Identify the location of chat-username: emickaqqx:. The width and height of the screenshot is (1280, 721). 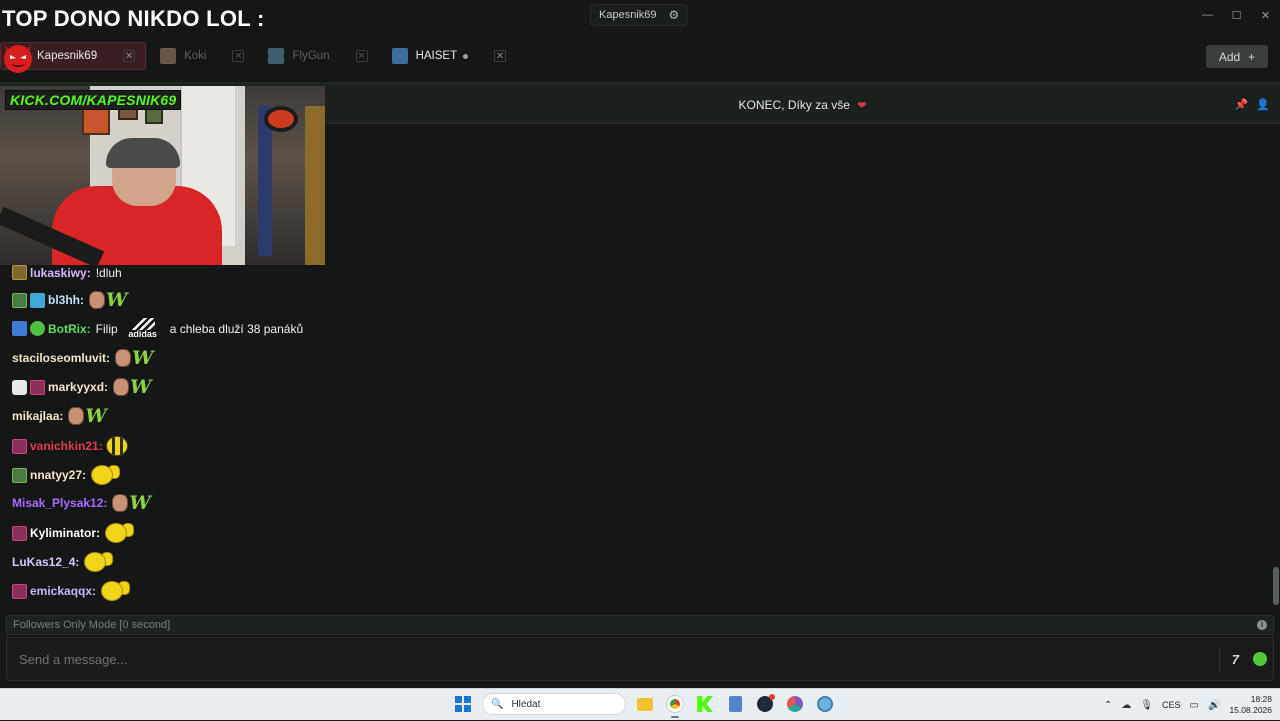
(63, 591).